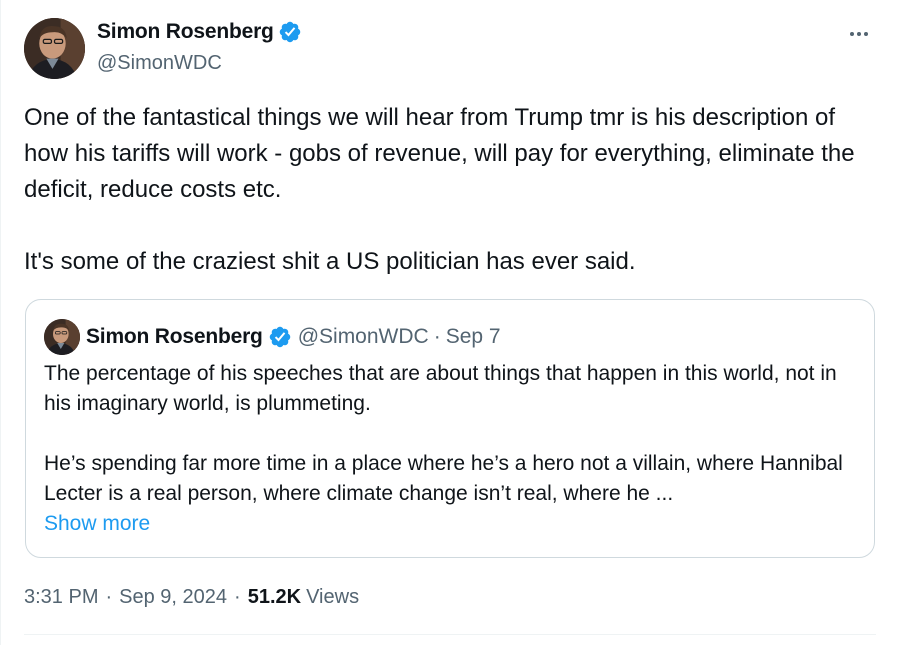 The image size is (898, 645). I want to click on quoted-author-avatar, so click(62, 337).